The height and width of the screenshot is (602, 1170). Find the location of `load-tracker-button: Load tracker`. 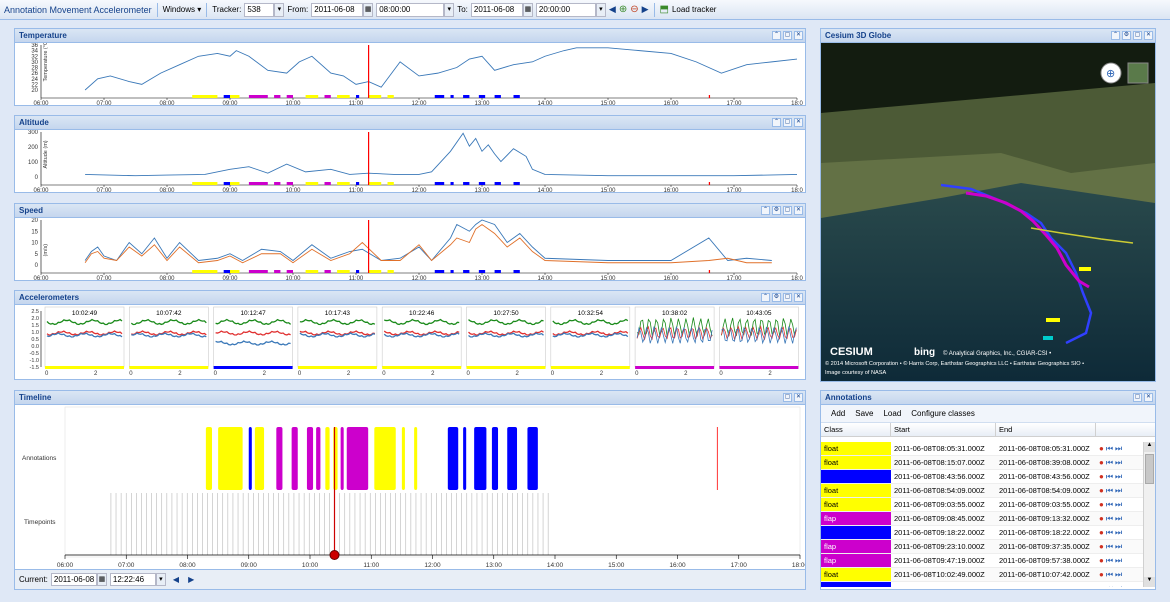

load-tracker-button: Load tracker is located at coordinates (694, 9).